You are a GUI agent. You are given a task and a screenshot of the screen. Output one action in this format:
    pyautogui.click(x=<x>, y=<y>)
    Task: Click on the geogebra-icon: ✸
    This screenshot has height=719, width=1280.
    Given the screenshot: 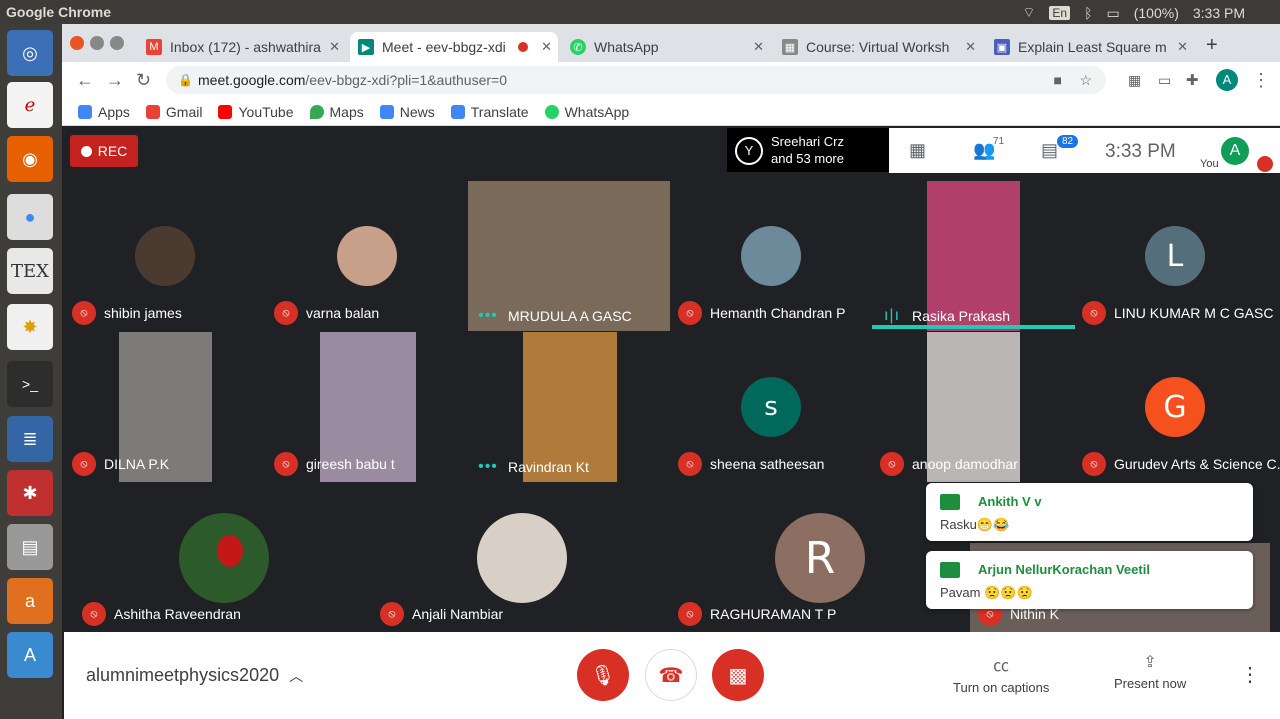 What is the action you would take?
    pyautogui.click(x=30, y=327)
    